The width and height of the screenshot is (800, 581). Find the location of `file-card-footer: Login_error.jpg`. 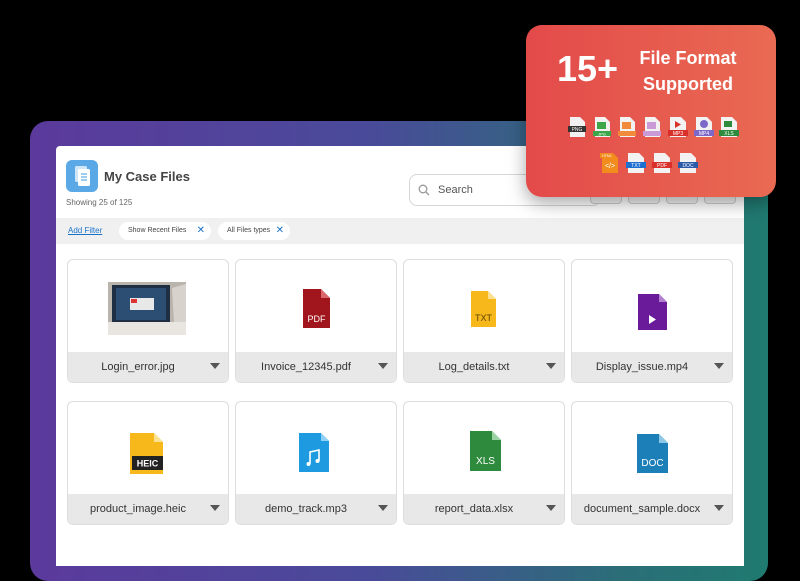

file-card-footer: Login_error.jpg is located at coordinates (148, 367).